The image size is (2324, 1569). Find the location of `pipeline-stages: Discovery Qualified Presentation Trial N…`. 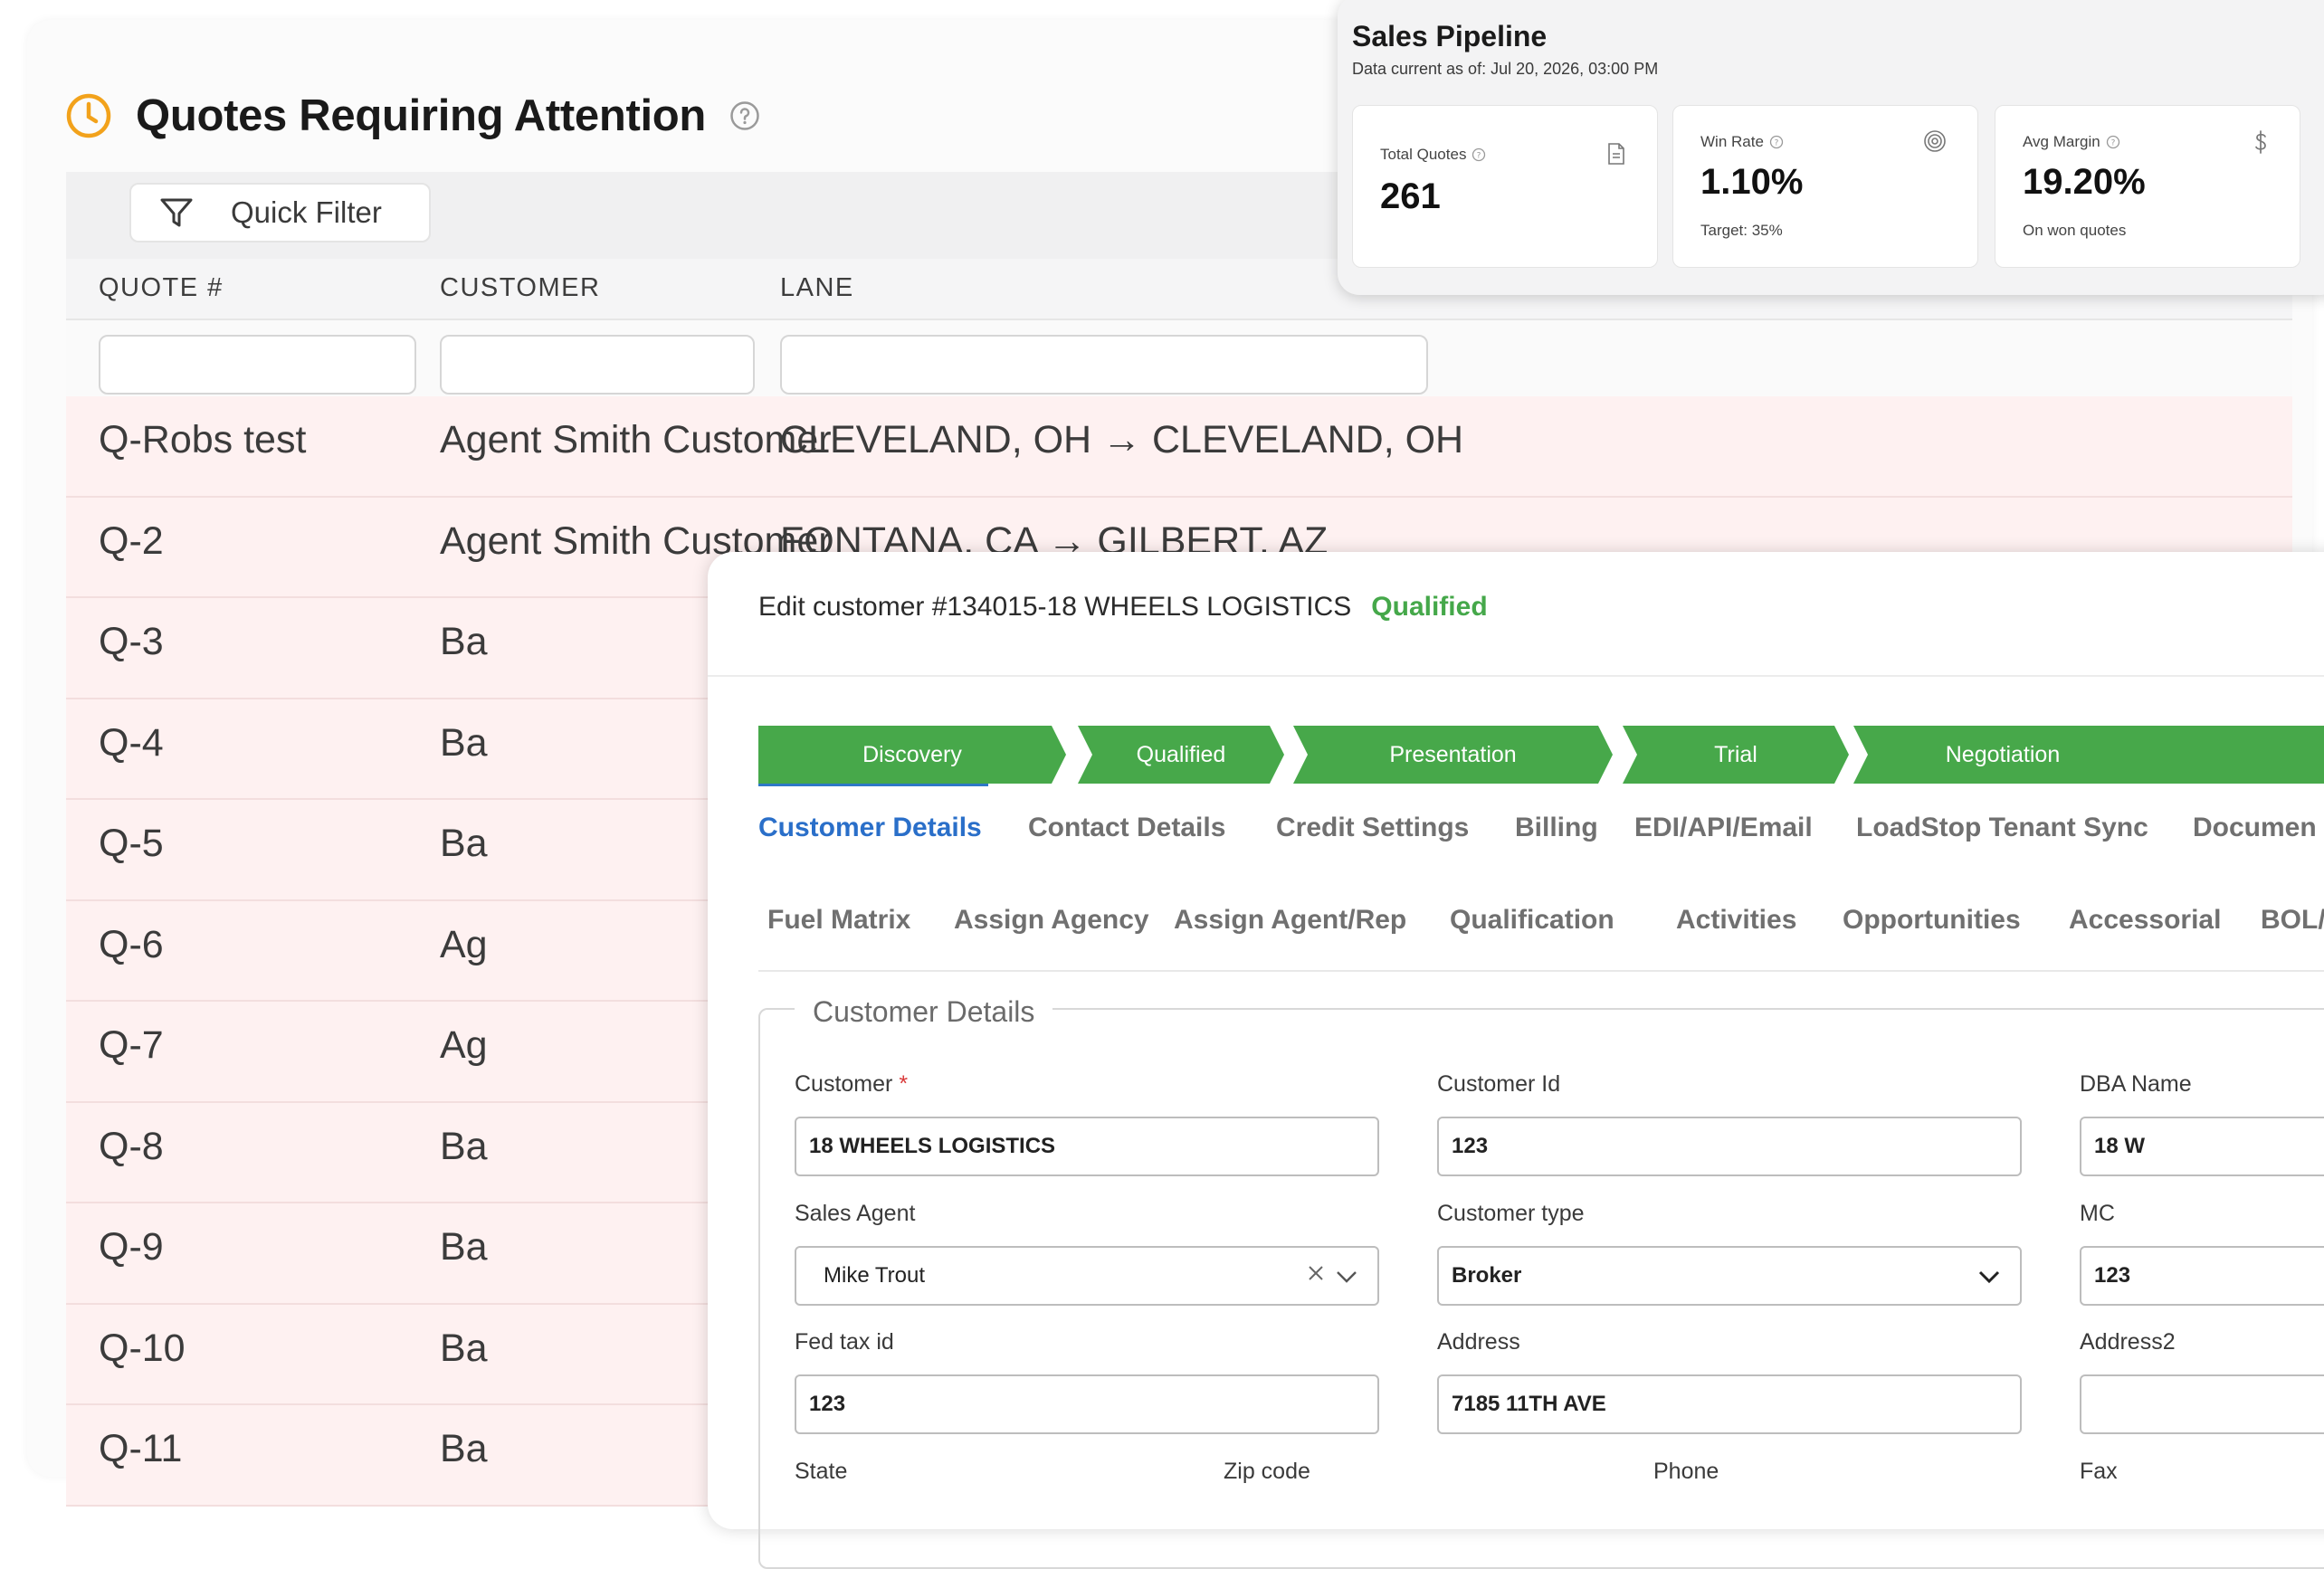

pipeline-stages: Discovery Qualified Presentation Trial N… is located at coordinates (1541, 755).